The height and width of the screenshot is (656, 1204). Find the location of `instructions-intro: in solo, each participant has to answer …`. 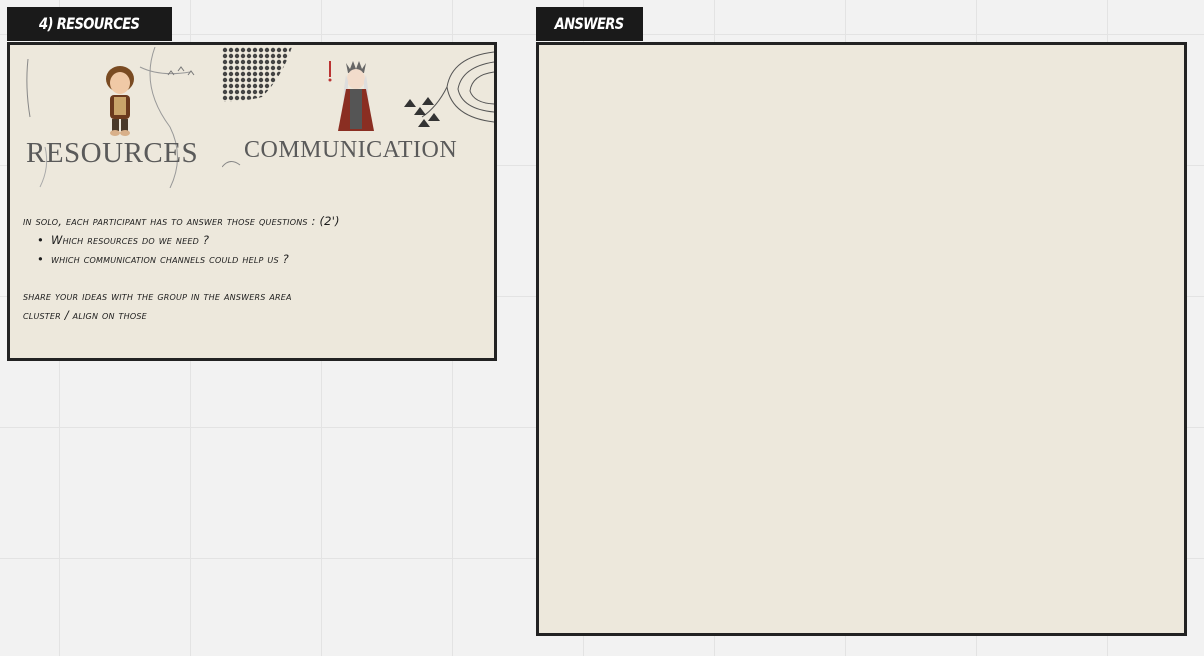

instructions-intro: in solo, each participant has to answer … is located at coordinates (181, 221).